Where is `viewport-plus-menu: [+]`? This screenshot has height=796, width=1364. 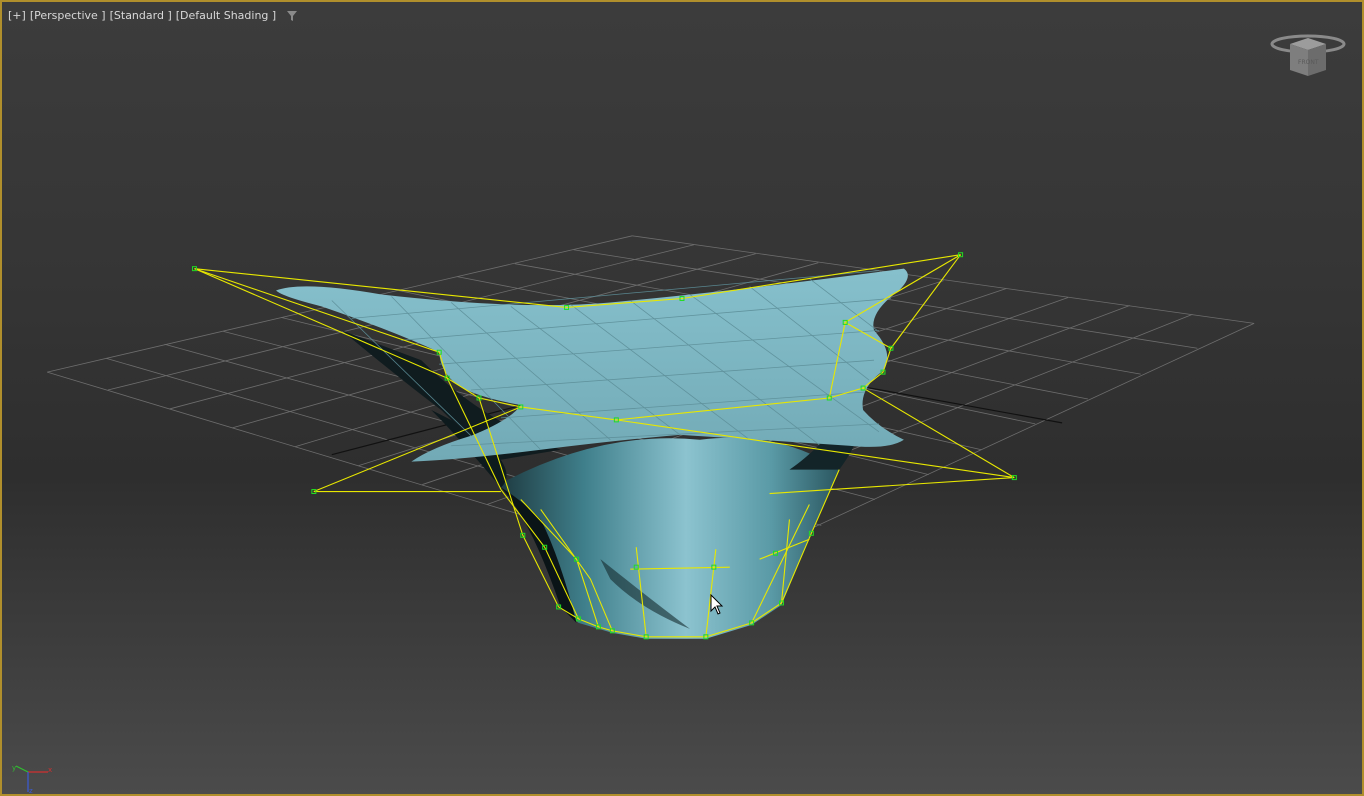 viewport-plus-menu: [+] is located at coordinates (17, 15).